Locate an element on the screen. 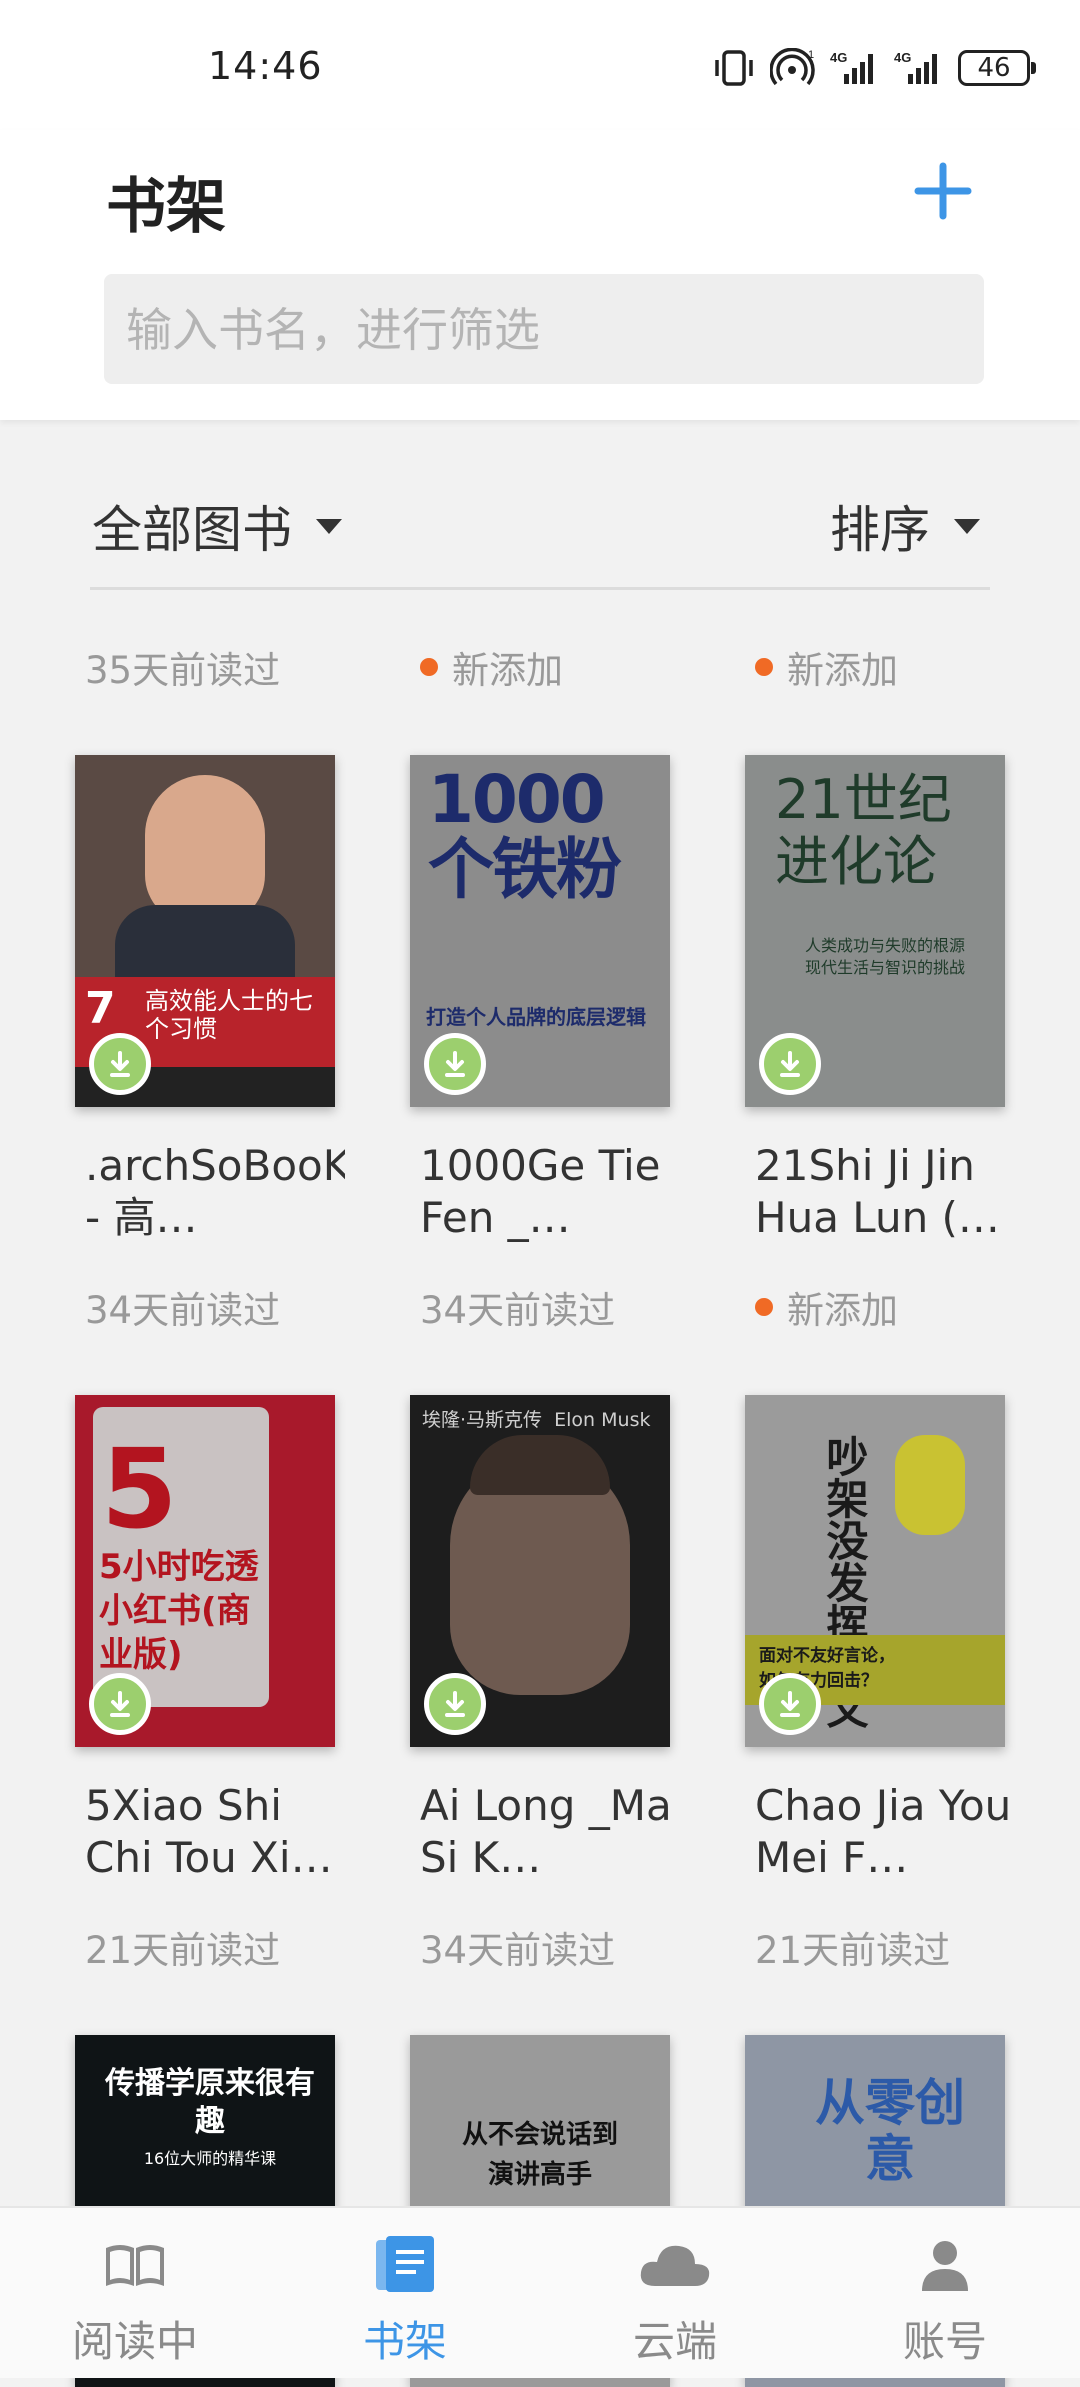 Image resolution: width=1080 pixels, height=2387 pixels. book-status: 35天前读过 is located at coordinates (183, 670).